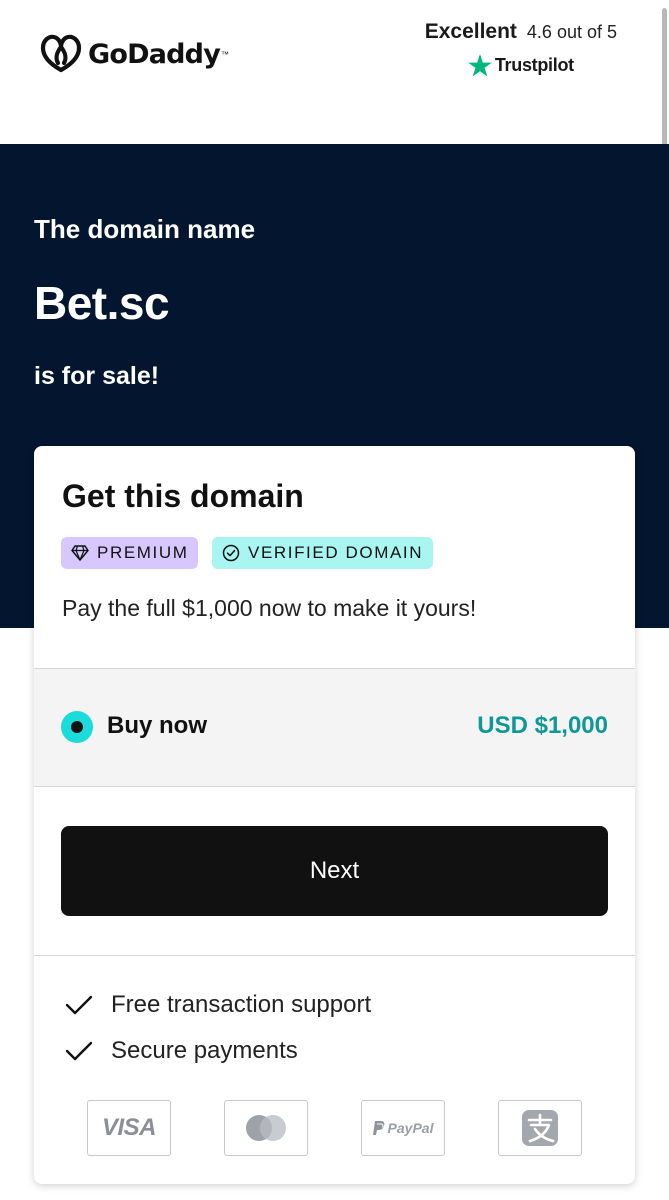 The image size is (669, 1200). What do you see at coordinates (534, 65) in the screenshot?
I see `trustpilot-label: Trustpilot` at bounding box center [534, 65].